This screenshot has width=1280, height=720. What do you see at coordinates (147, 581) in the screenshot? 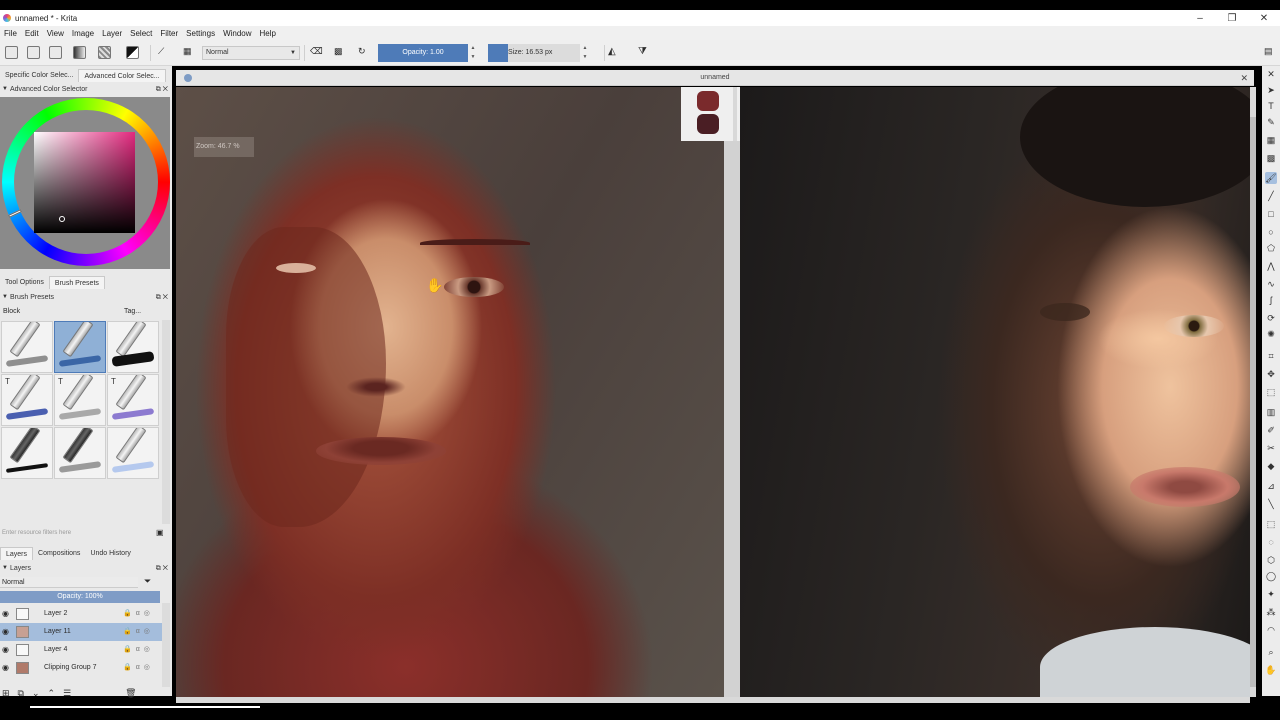
I see `layer-filter-icon: ⏷` at bounding box center [147, 581].